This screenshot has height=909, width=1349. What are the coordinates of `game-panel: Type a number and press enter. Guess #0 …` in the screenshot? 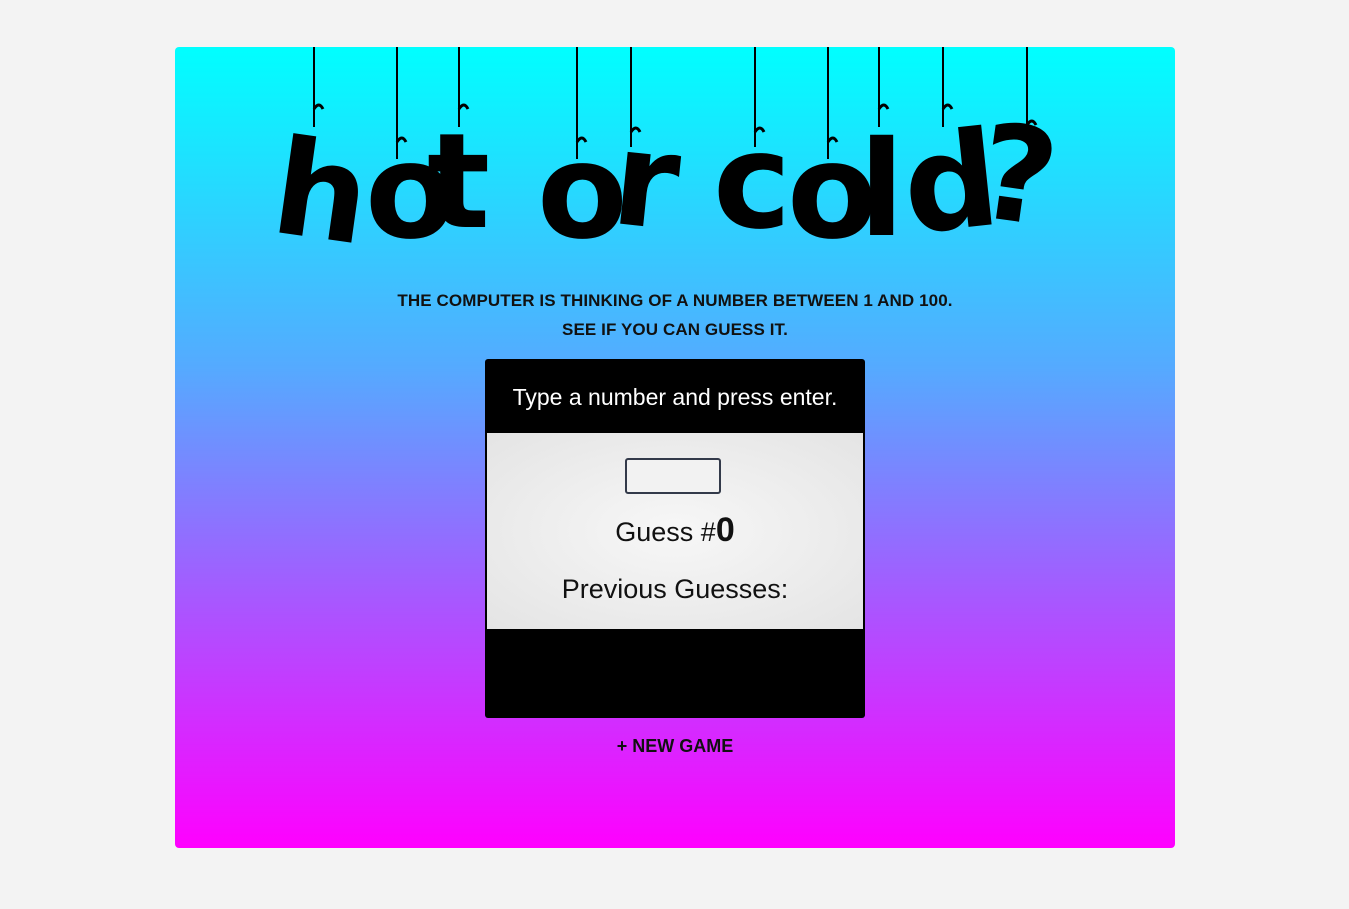 It's located at (675, 538).